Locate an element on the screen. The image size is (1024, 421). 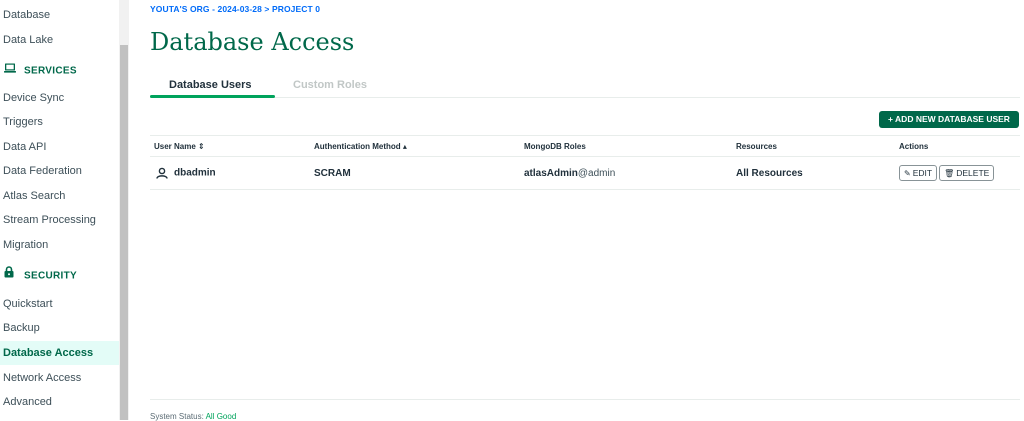
lock-icon is located at coordinates (11, 276).